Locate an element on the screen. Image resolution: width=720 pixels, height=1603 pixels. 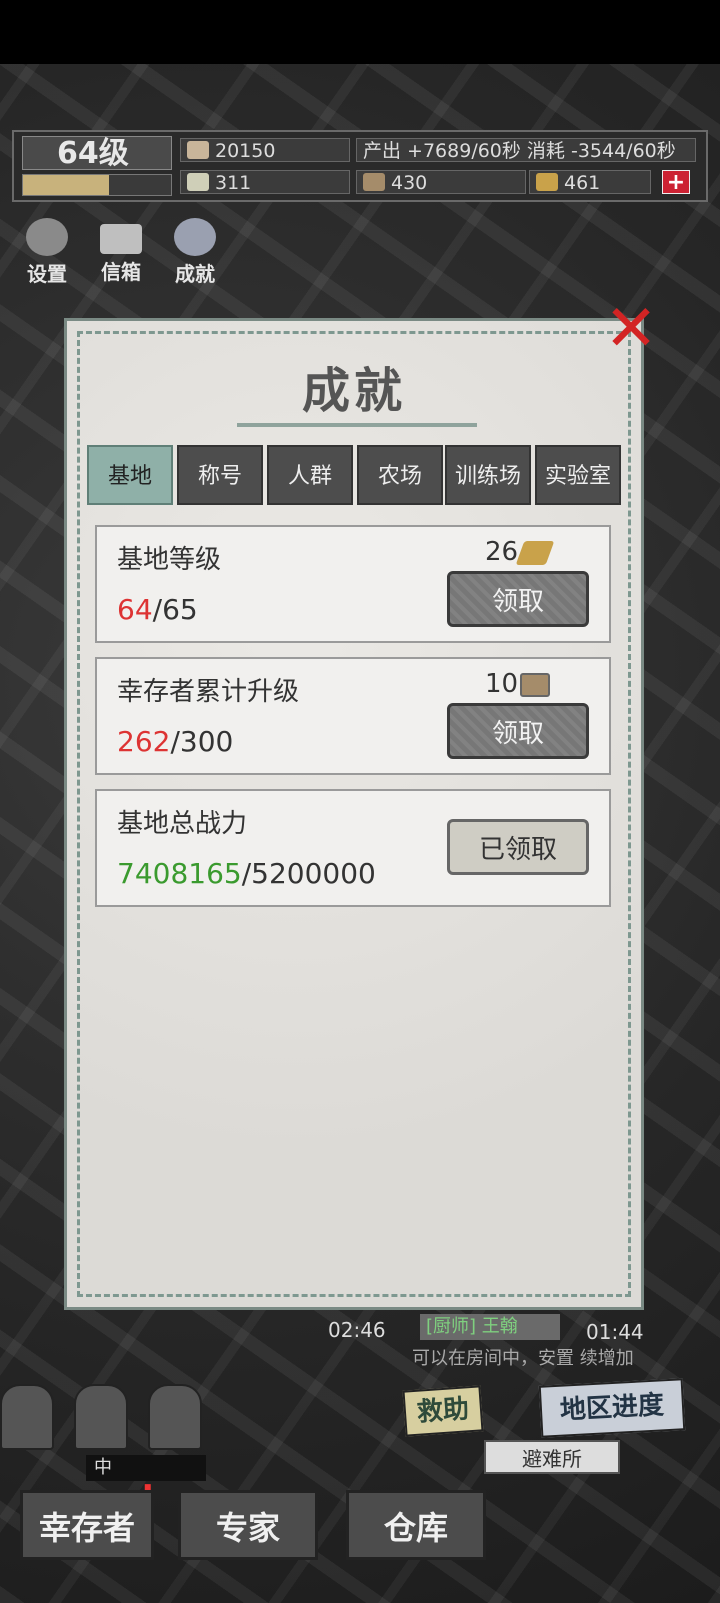
tab-crowd: 人群 is located at coordinates (310, 475).